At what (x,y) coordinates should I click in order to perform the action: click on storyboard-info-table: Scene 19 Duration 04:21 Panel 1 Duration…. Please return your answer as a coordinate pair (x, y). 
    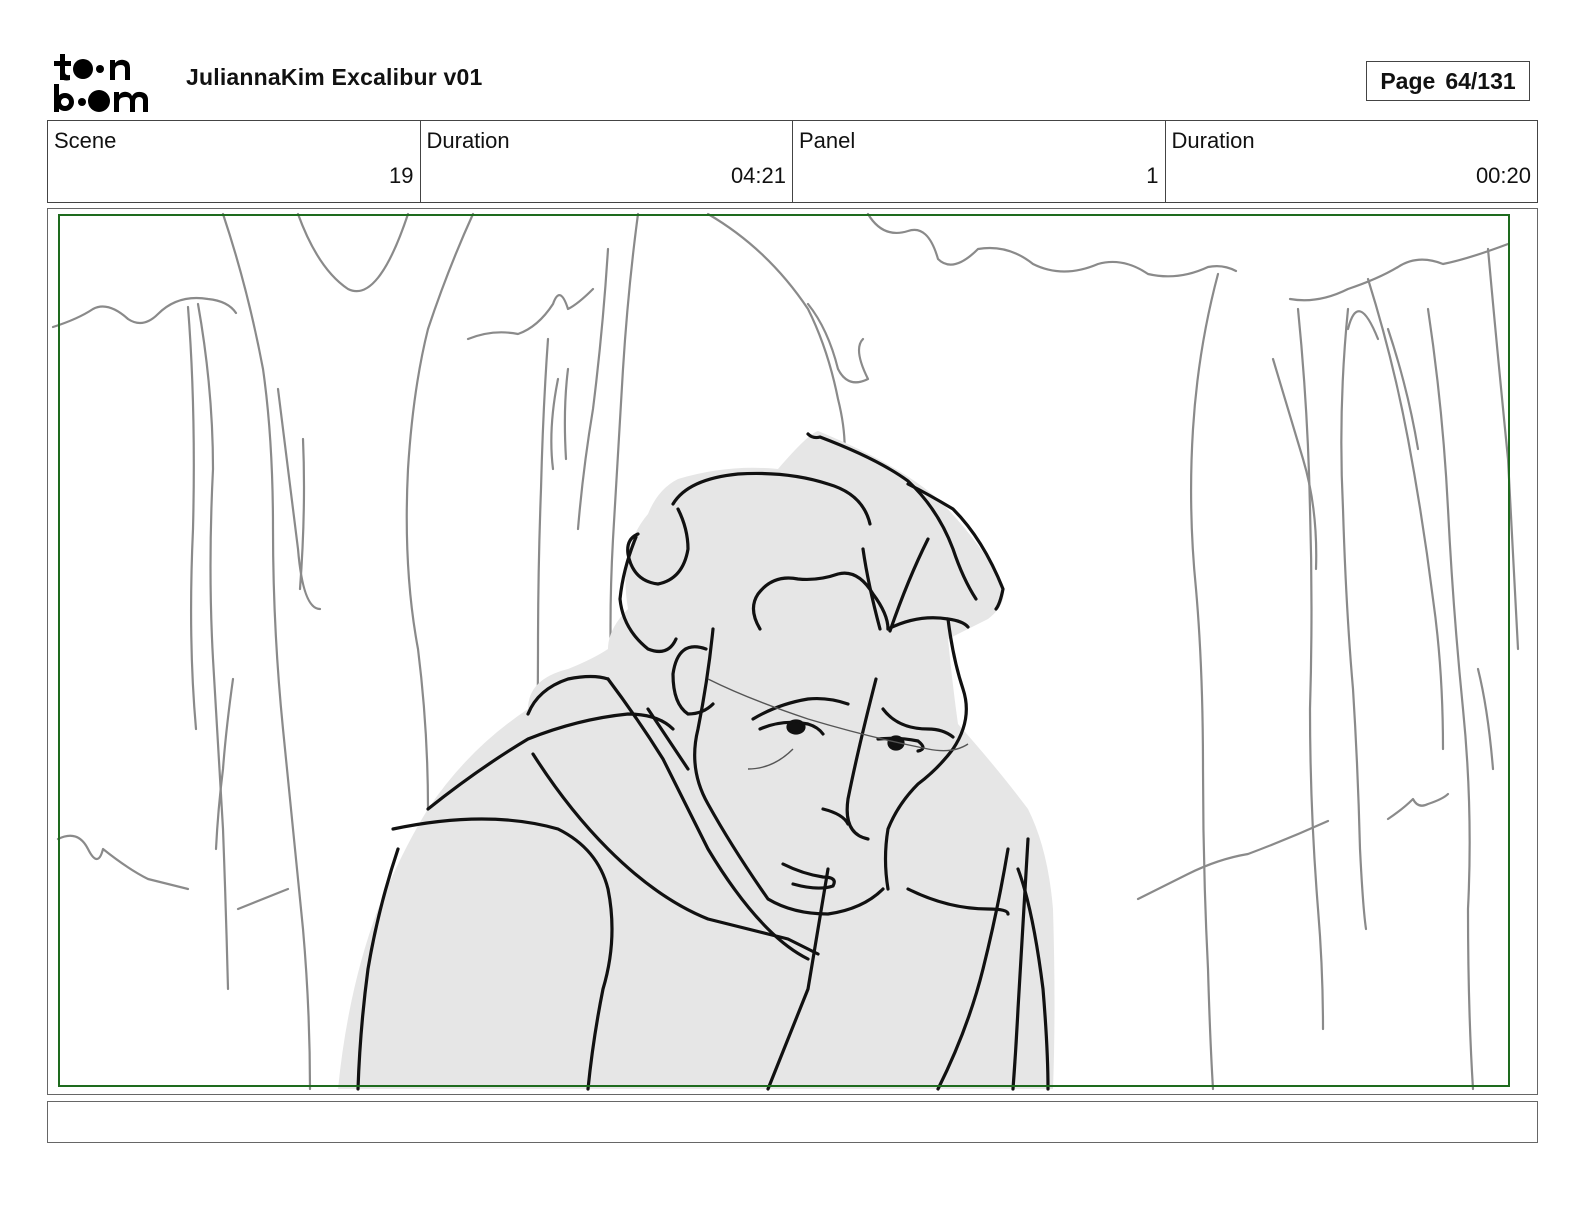
    Looking at the image, I should click on (792, 161).